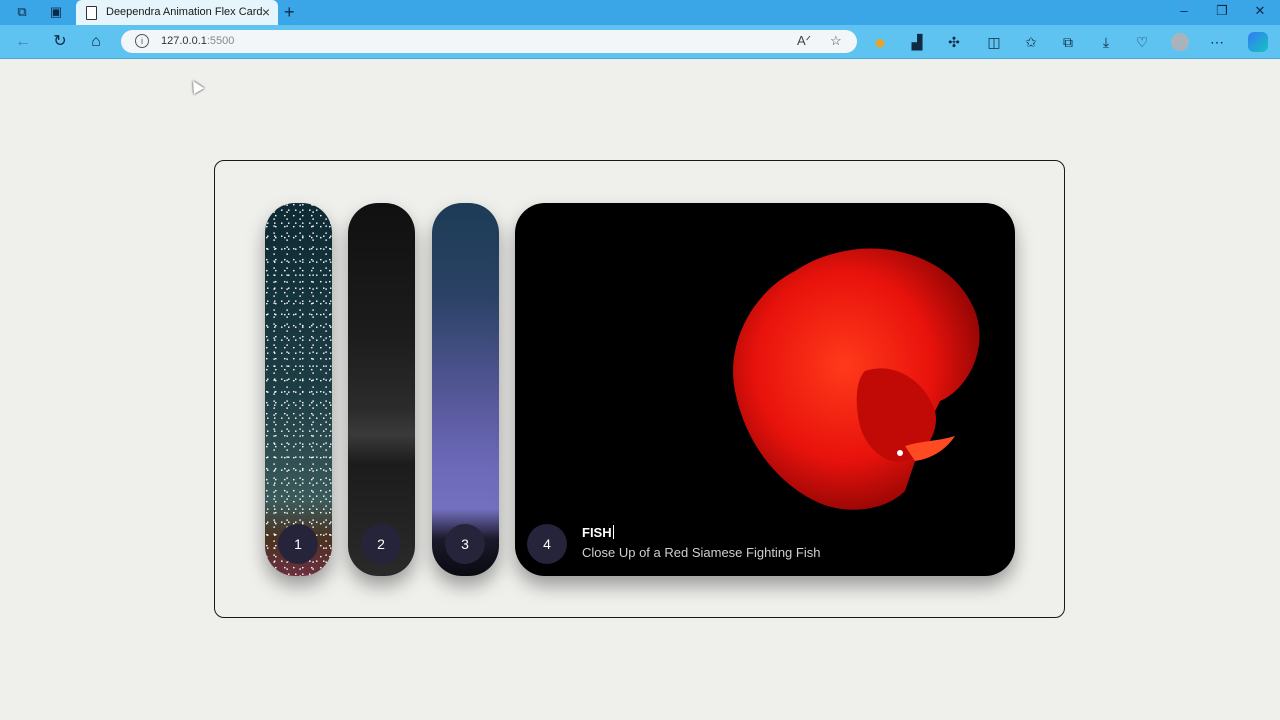 The height and width of the screenshot is (720, 1280). What do you see at coordinates (1184, 10) in the screenshot?
I see `minimize-icon: –` at bounding box center [1184, 10].